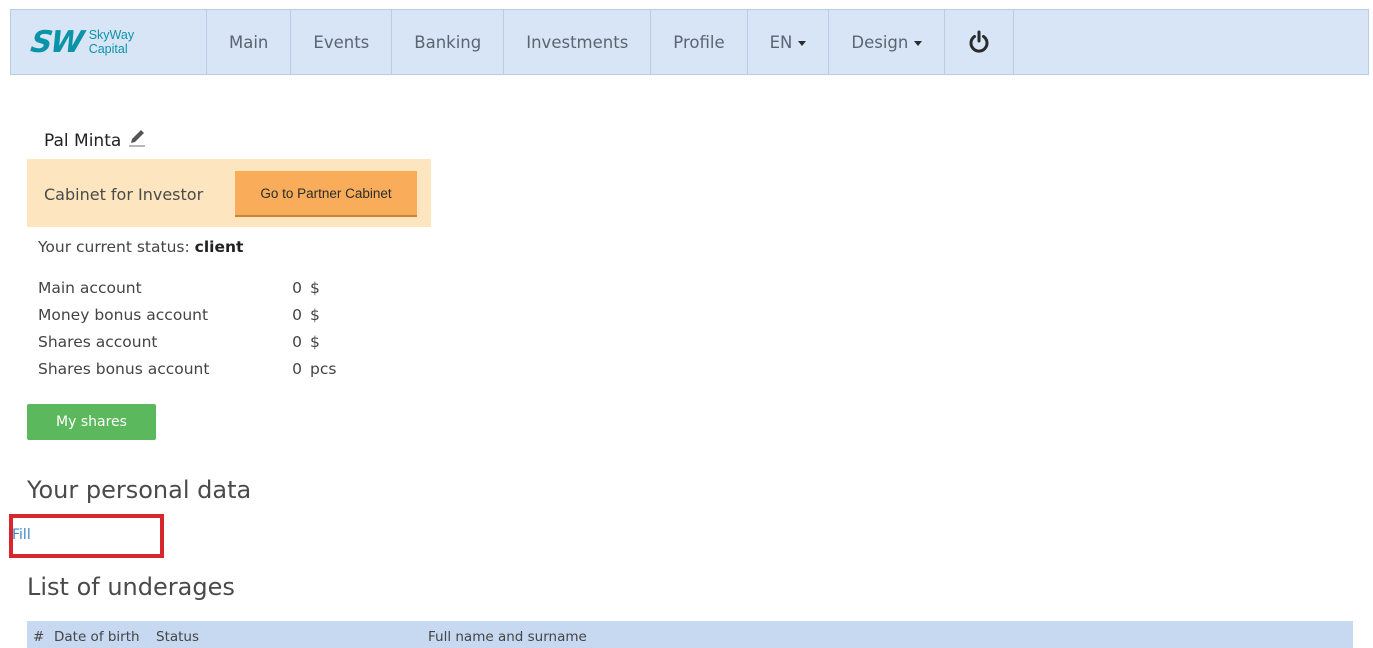 The height and width of the screenshot is (648, 1373). Describe the element at coordinates (21, 535) in the screenshot. I see `fill-link: Fill` at that location.